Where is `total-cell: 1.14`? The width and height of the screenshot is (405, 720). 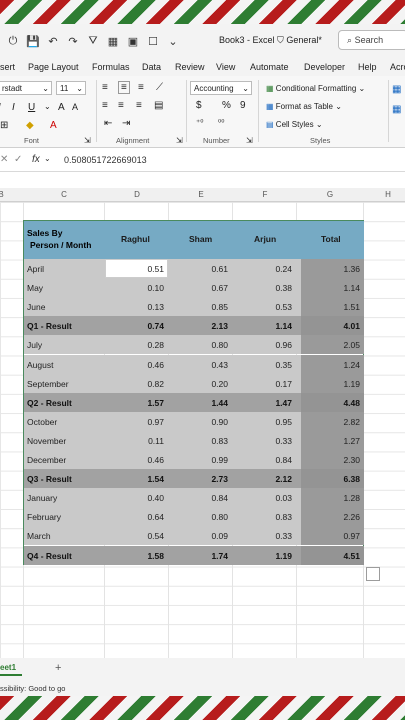 total-cell: 1.14 is located at coordinates (351, 288).